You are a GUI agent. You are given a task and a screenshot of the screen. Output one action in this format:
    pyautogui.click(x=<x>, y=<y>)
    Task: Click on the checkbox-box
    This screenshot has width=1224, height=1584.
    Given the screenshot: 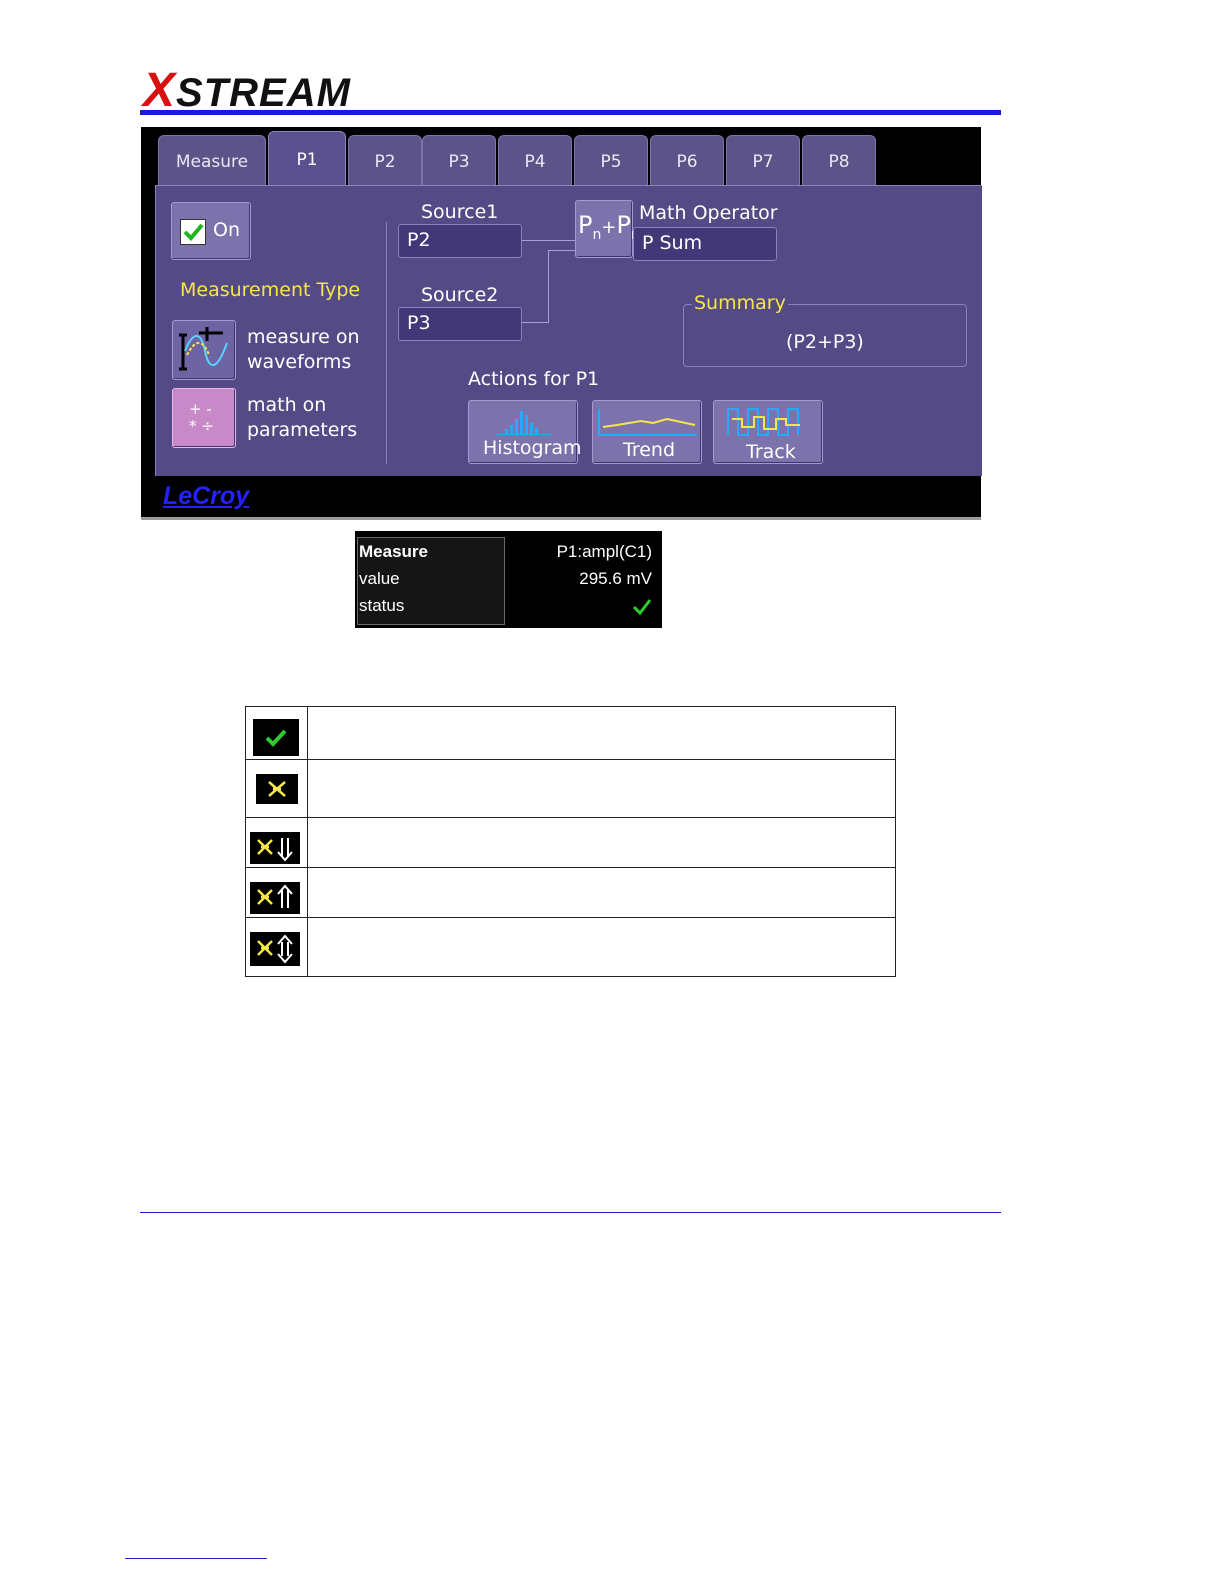 What is the action you would take?
    pyautogui.click(x=193, y=232)
    